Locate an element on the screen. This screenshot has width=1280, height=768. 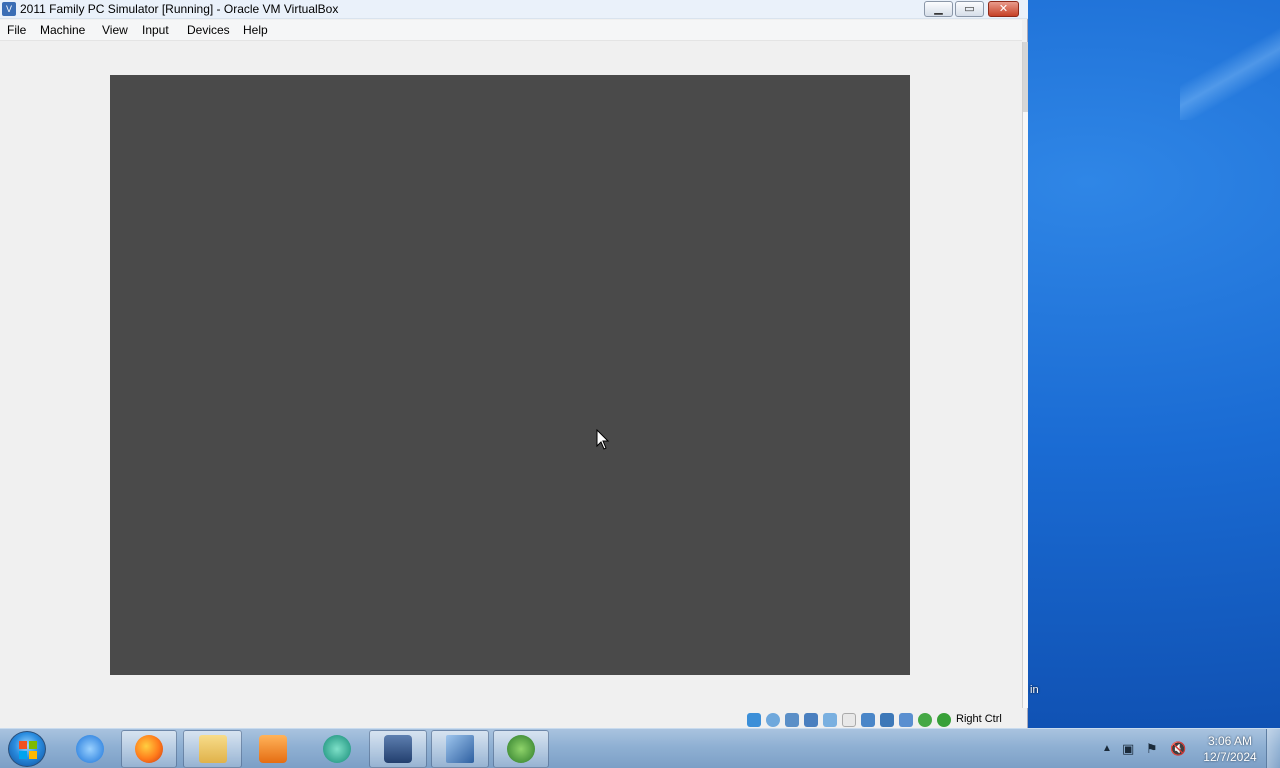
network-icon is located at coordinates (811, 720).